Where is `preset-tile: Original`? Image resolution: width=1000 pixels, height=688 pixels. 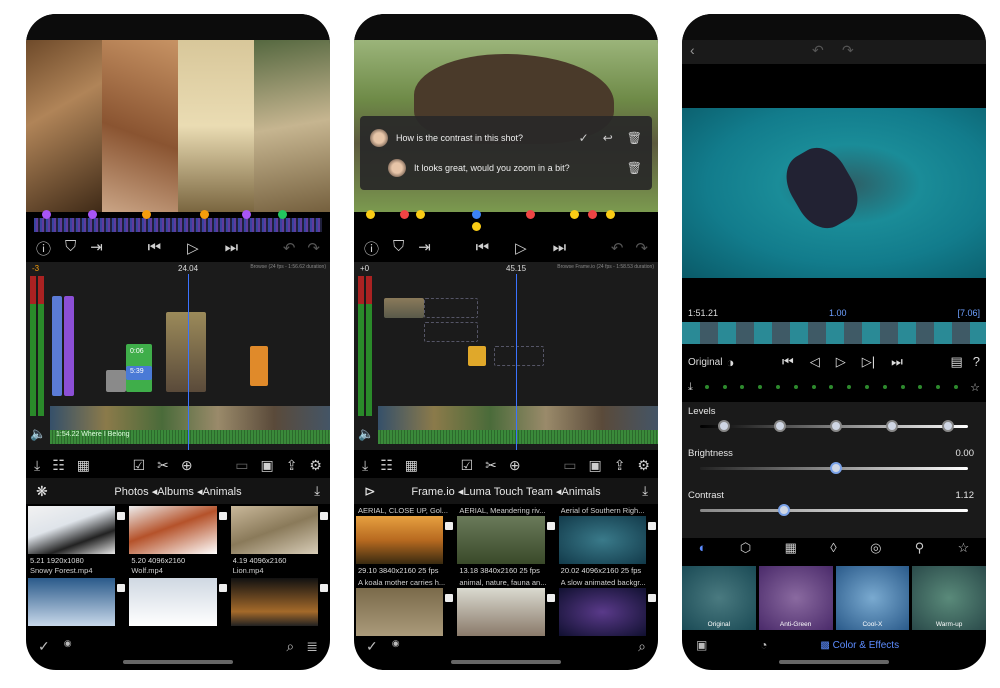
preset-tile: Original is located at coordinates (719, 598).